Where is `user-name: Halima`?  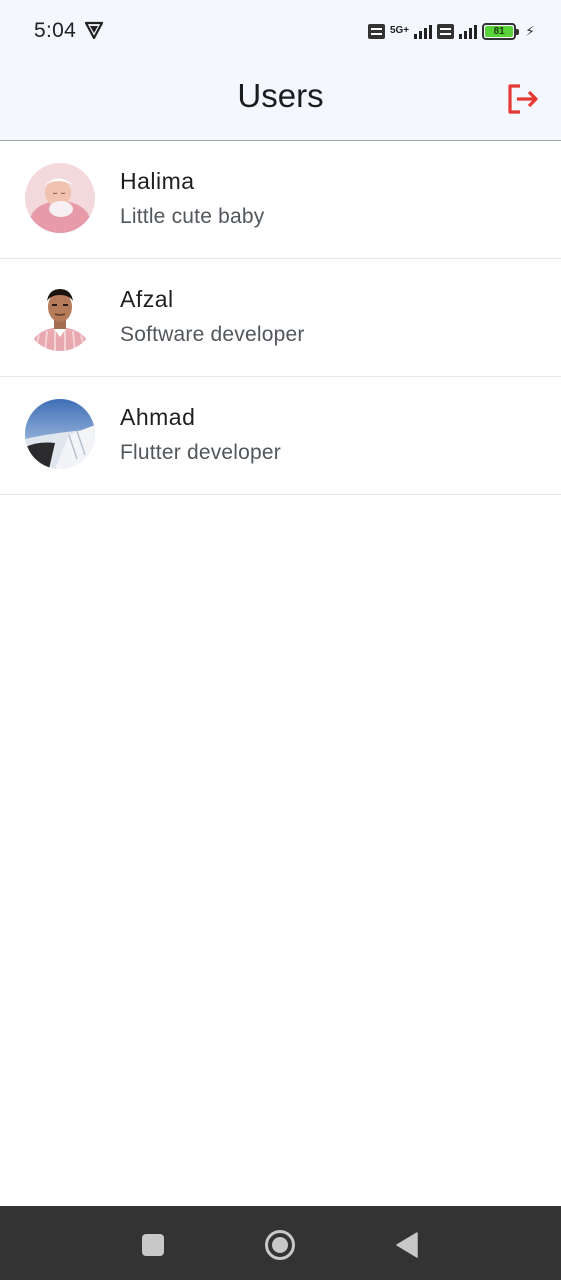 user-name: Halima is located at coordinates (157, 181).